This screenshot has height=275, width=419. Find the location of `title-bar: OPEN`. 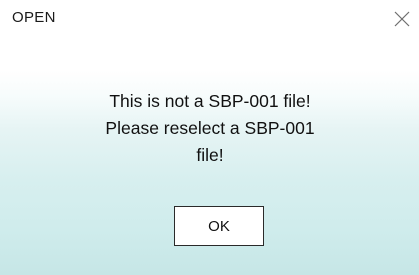

title-bar: OPEN is located at coordinates (209, 20).